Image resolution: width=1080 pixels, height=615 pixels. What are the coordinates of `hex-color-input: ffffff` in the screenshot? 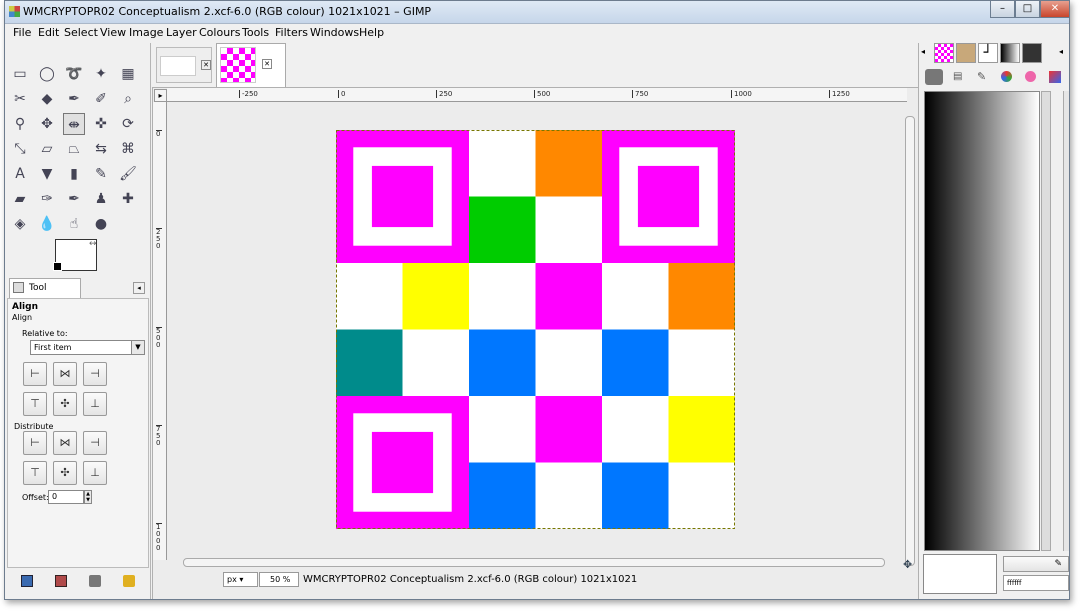 It's located at (1036, 583).